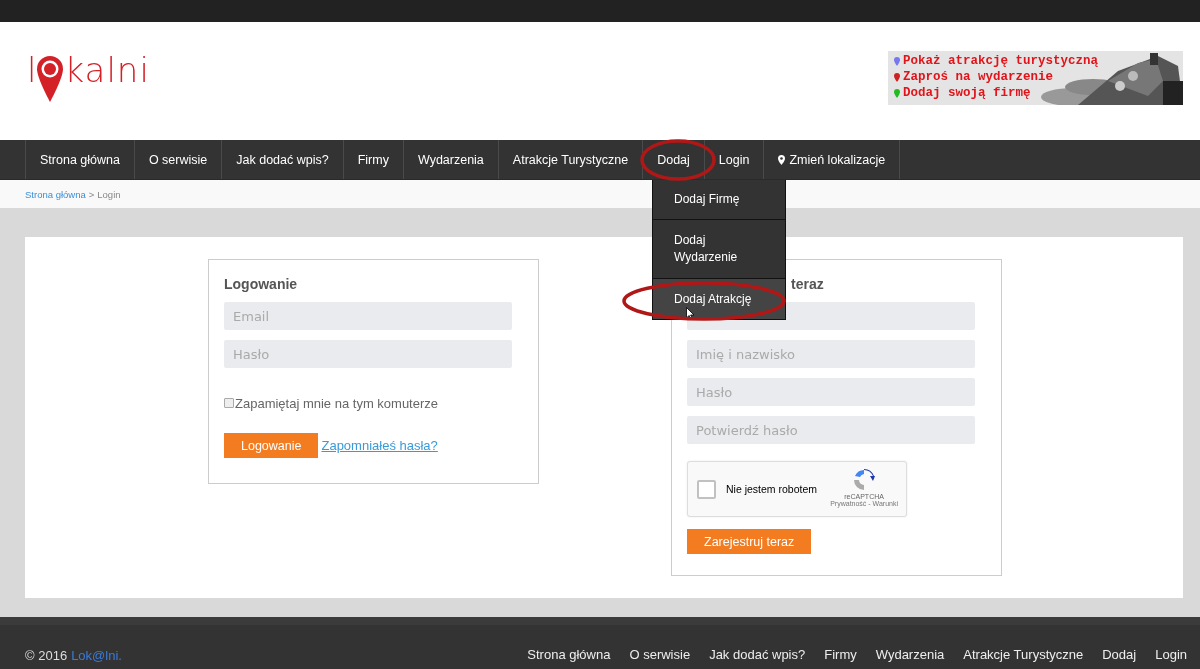 The height and width of the screenshot is (669, 1200). What do you see at coordinates (337, 403) in the screenshot?
I see `checkbox-label: Zapamiętaj mnie na tym komuterze` at bounding box center [337, 403].